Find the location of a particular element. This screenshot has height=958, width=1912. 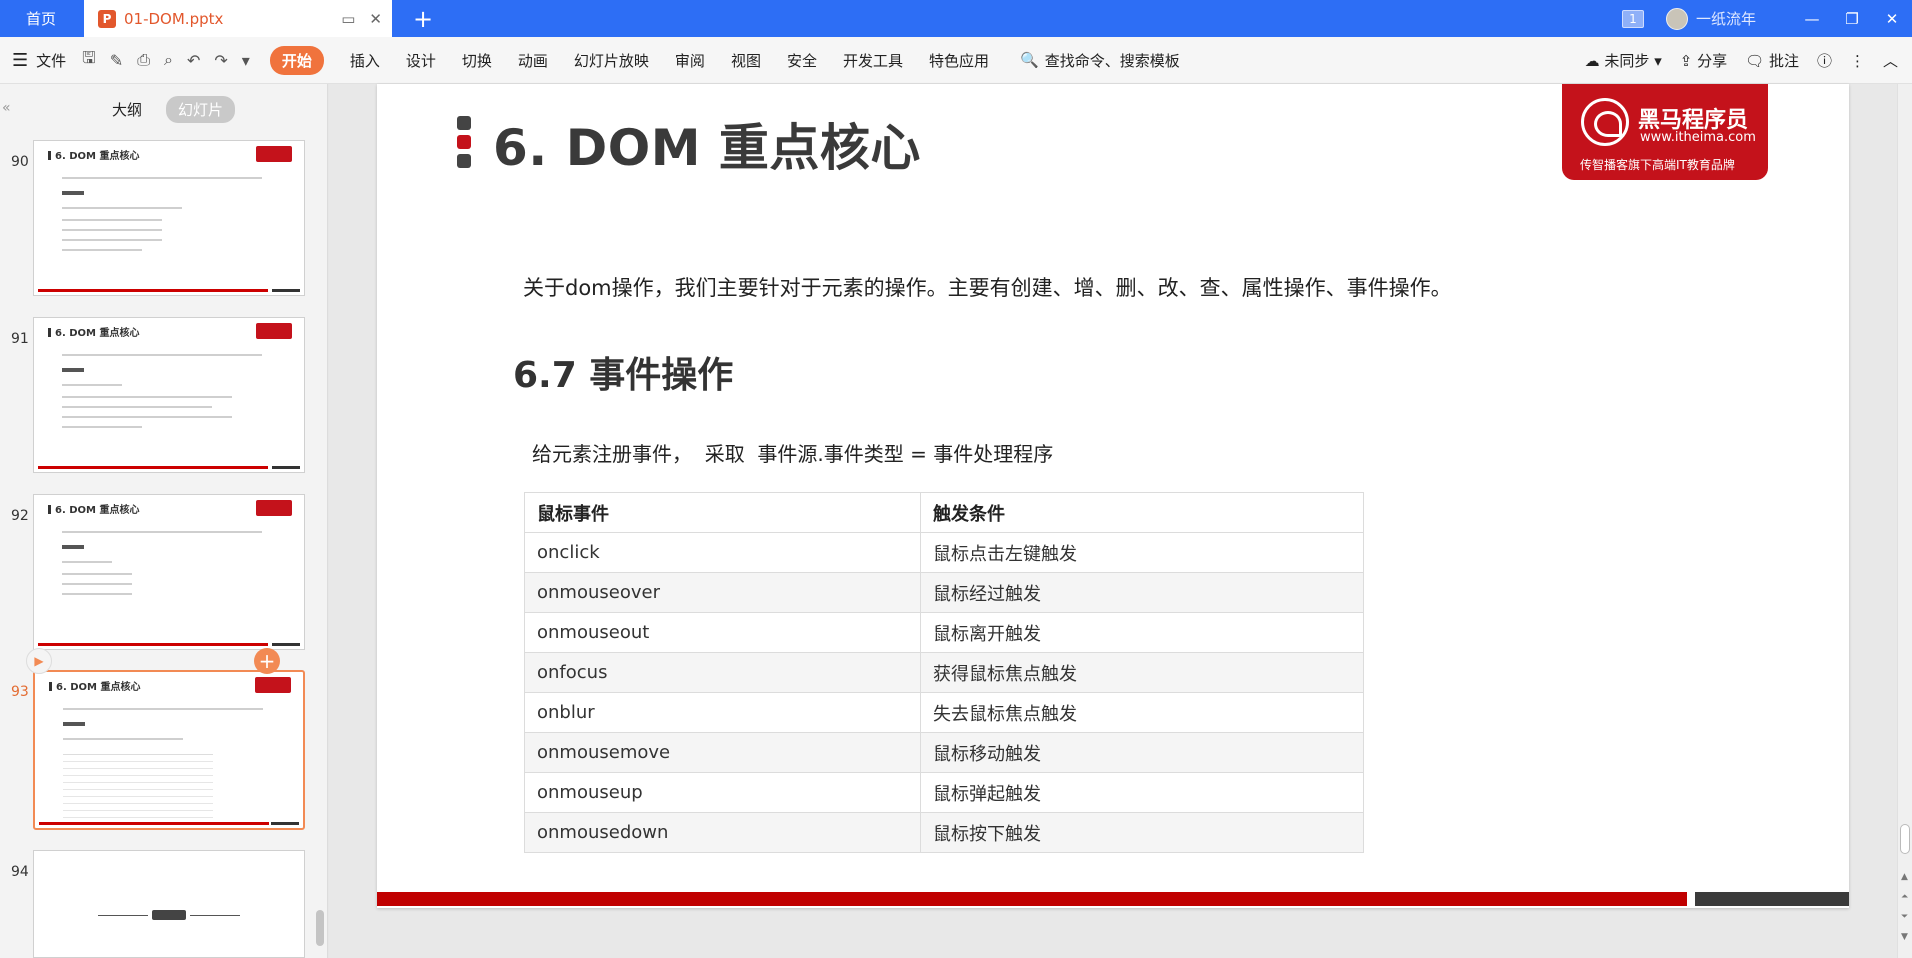

event-name-cell: onblur is located at coordinates (722, 712).